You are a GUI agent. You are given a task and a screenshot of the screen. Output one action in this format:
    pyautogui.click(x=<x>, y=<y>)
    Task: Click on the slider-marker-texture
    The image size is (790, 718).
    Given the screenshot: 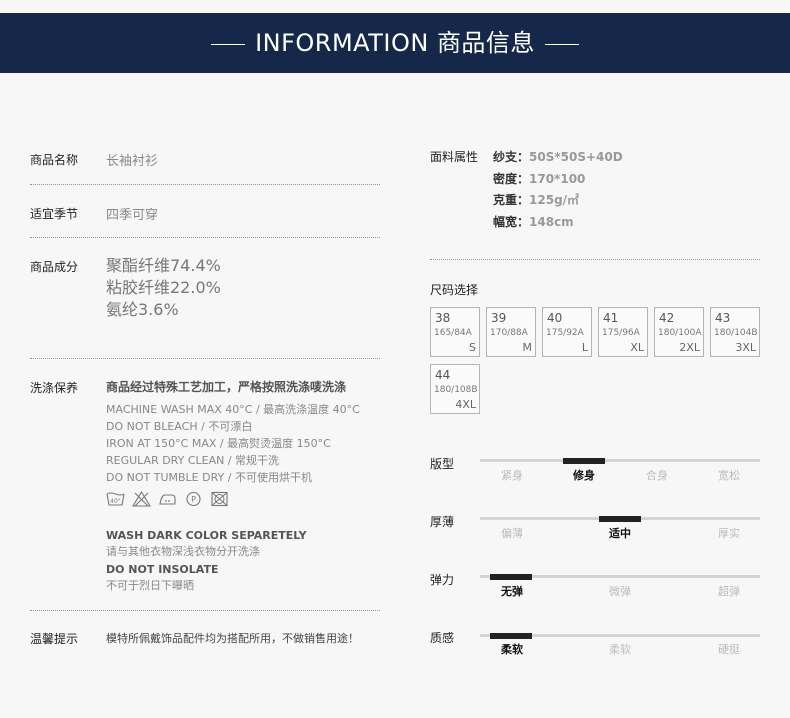 What is the action you would take?
    pyautogui.click(x=511, y=636)
    